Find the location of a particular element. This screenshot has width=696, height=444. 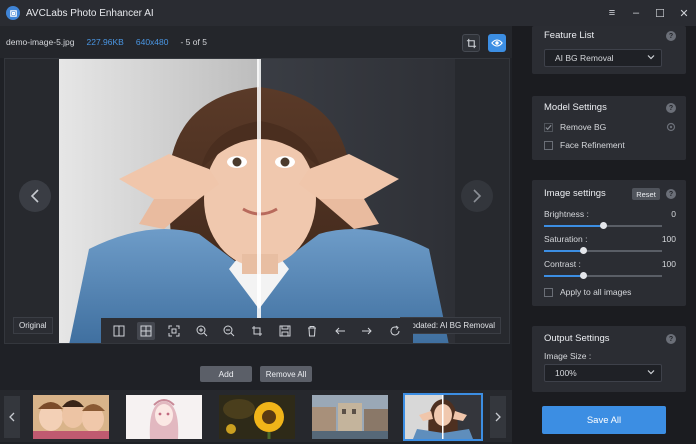

split-view-button is located at coordinates (119, 331).